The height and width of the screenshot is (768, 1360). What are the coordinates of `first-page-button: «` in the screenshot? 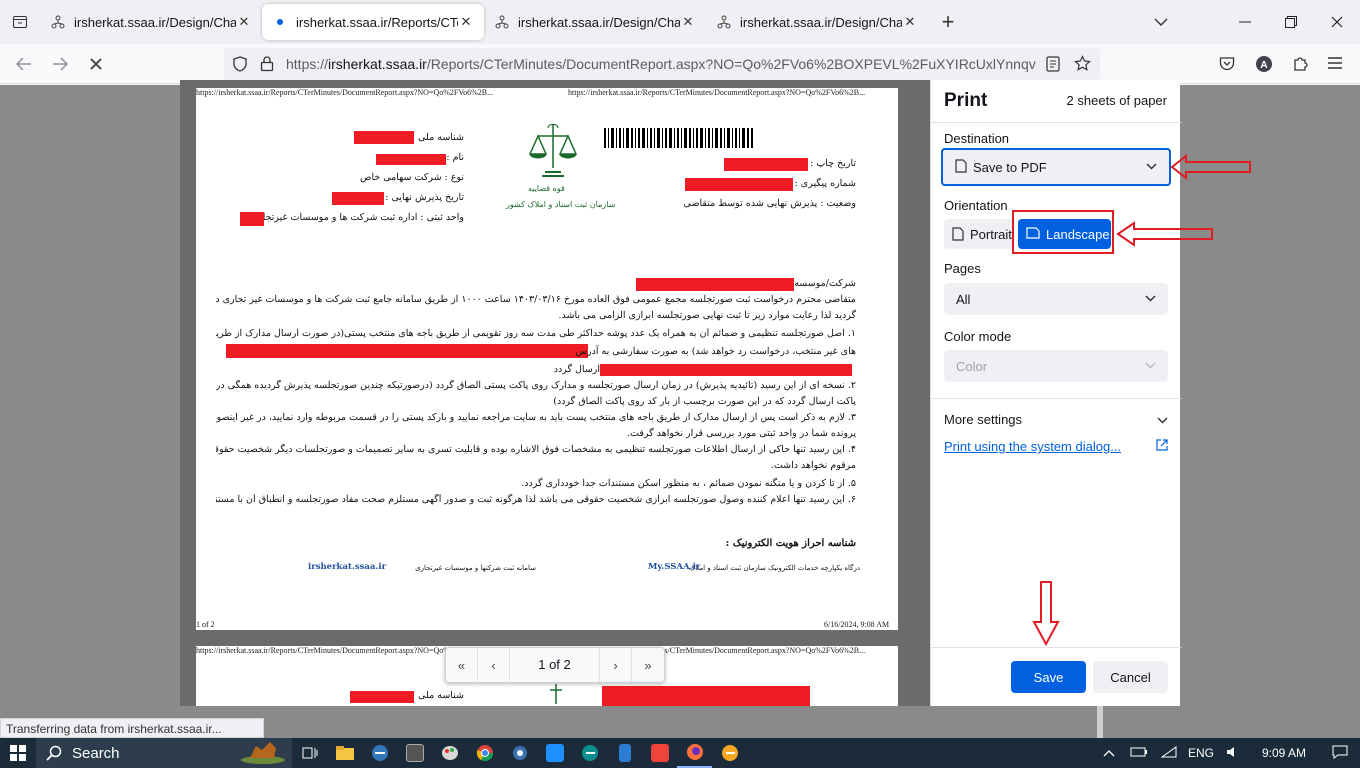 It's located at (462, 665).